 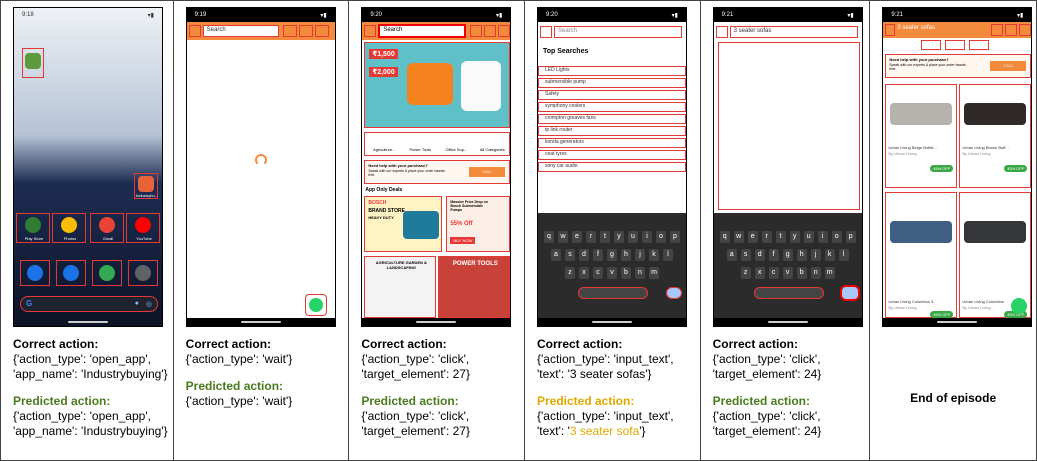 What do you see at coordinates (916, 28) in the screenshot?
I see `search-query: 3 seater sofas` at bounding box center [916, 28].